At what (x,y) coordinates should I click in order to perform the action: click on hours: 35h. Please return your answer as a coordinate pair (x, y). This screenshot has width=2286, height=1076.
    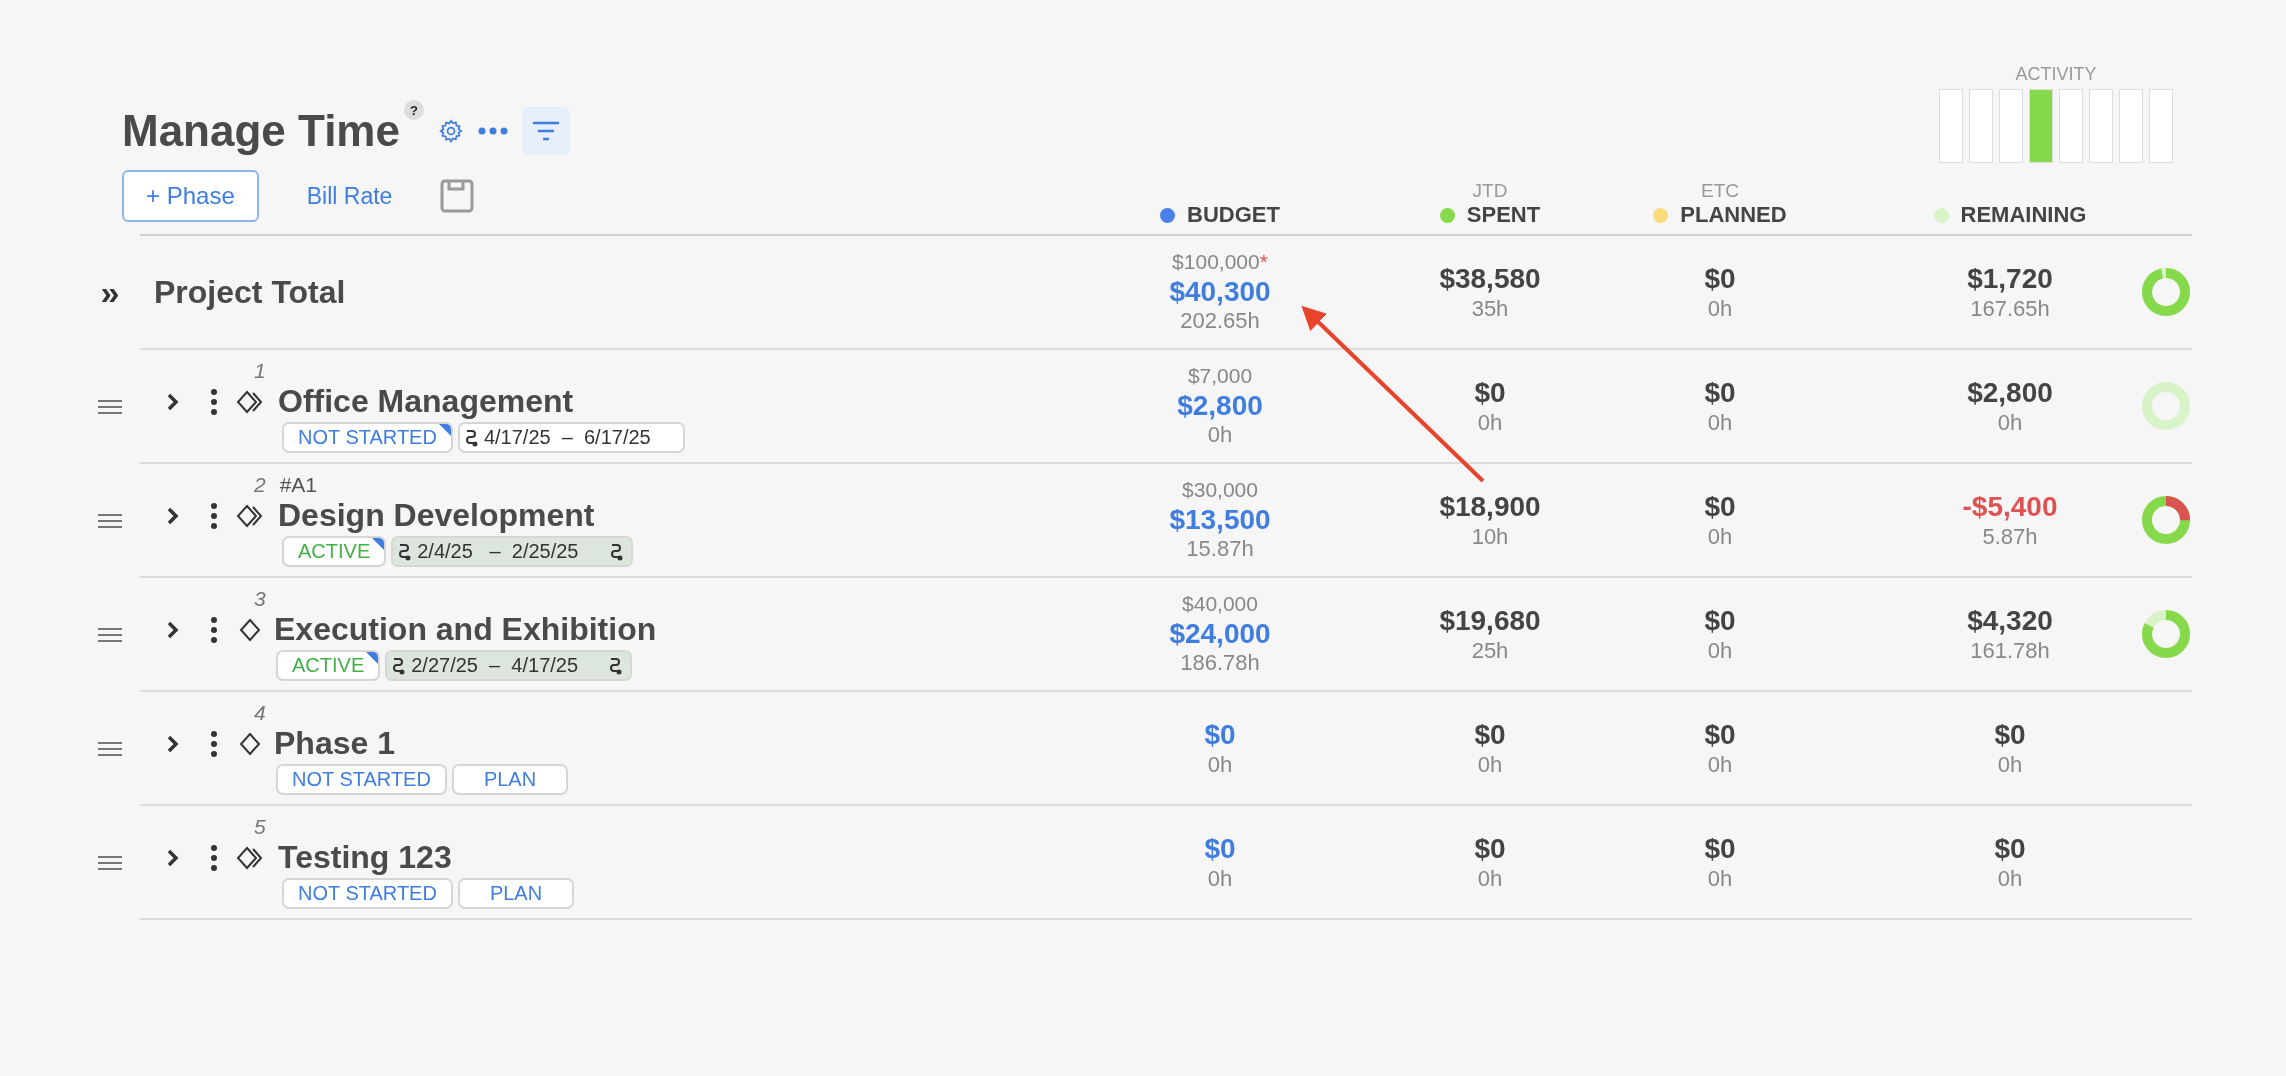
    Looking at the image, I should click on (1490, 308).